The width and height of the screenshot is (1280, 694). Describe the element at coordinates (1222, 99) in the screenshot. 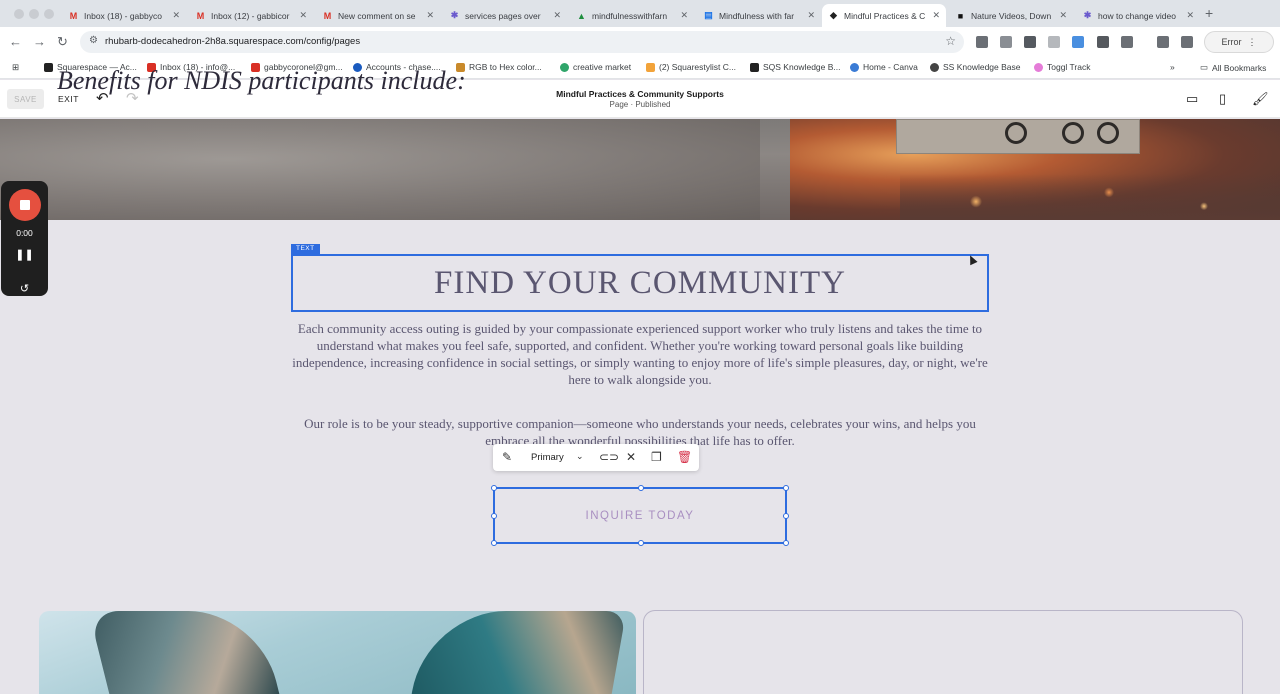

I see `mobile-view-icon: ▯` at that location.